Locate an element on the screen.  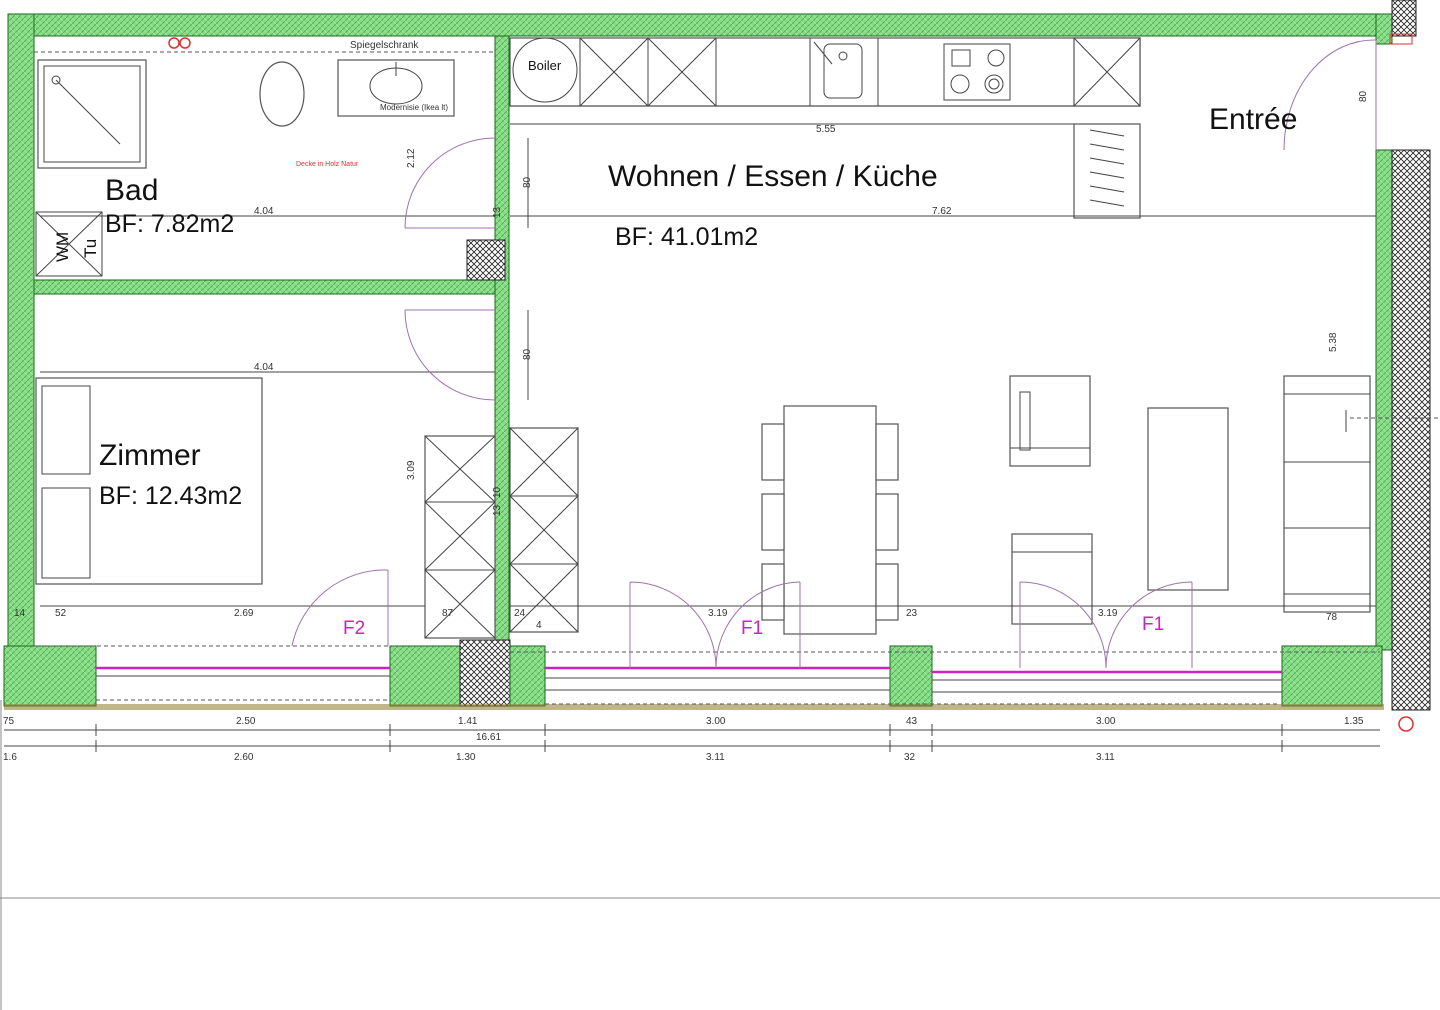
bad-door-arc is located at coordinates (450, 183).